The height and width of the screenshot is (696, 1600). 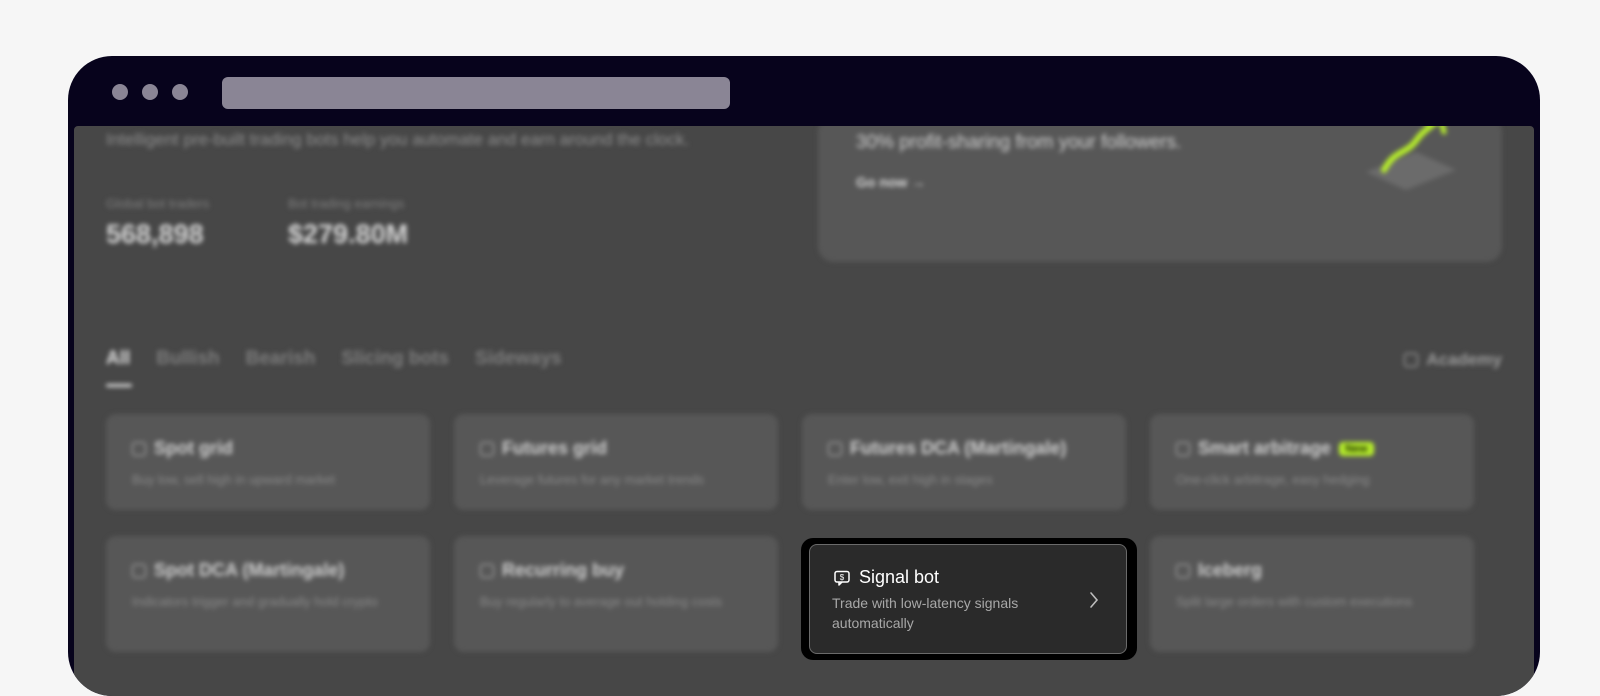 I want to click on bot-card-title: Spot DCA (Martingale), so click(x=249, y=570).